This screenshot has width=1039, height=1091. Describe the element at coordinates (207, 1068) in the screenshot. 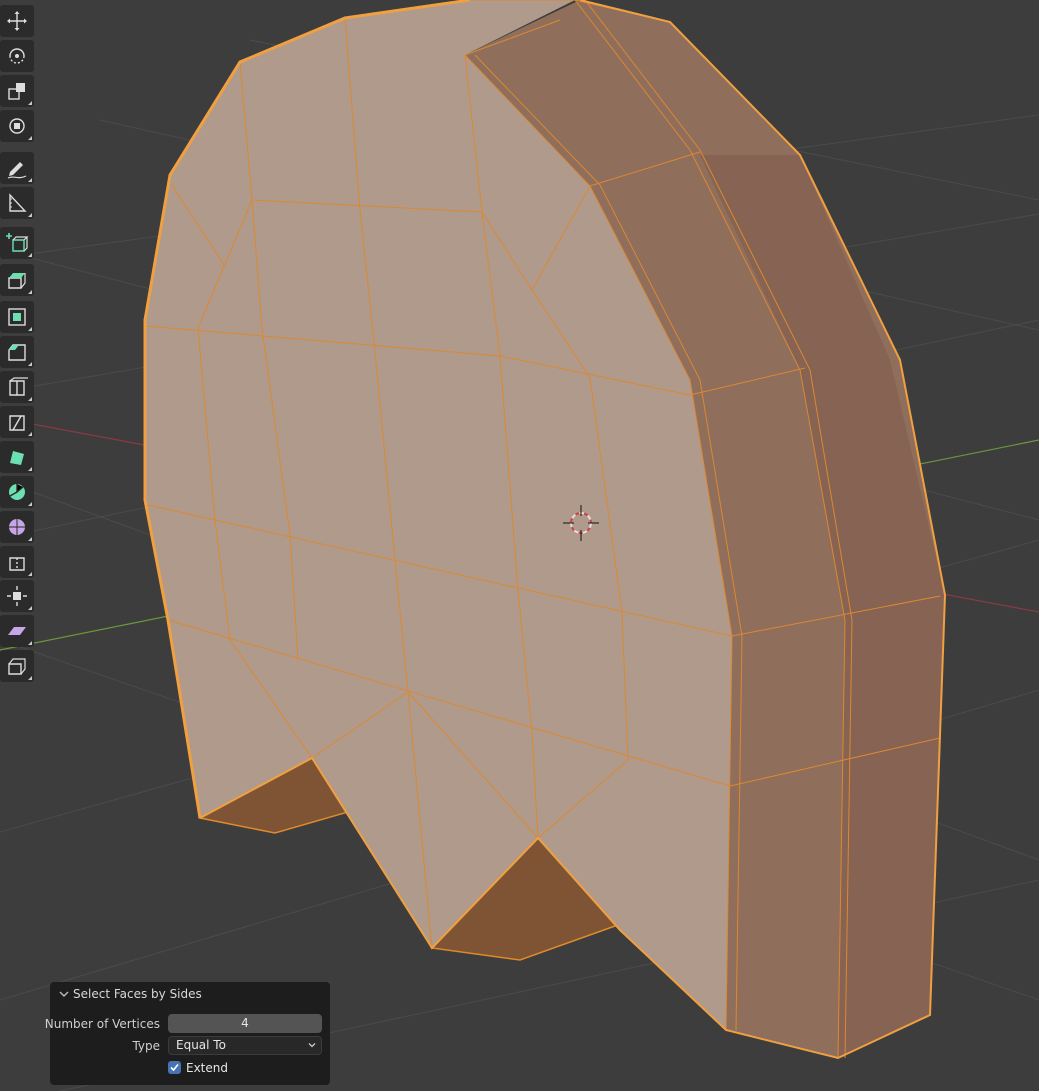

I see `extend-label: Extend` at that location.